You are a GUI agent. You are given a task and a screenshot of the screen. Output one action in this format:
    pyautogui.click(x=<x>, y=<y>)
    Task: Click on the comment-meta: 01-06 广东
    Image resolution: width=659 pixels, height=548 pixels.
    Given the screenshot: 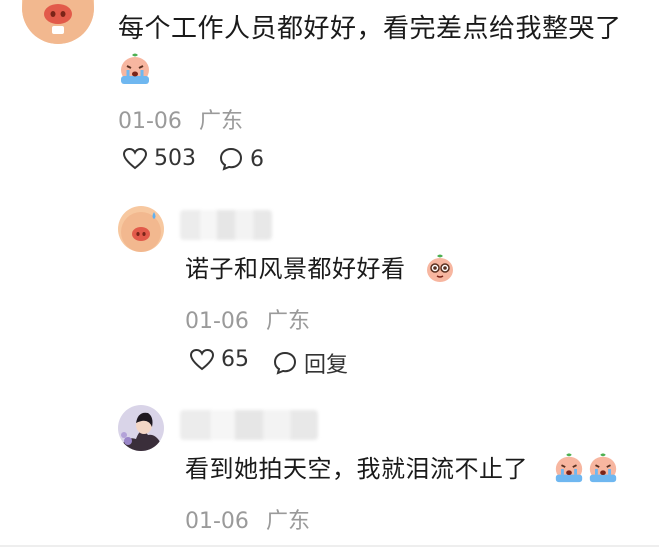 What is the action you would take?
    pyautogui.click(x=180, y=119)
    